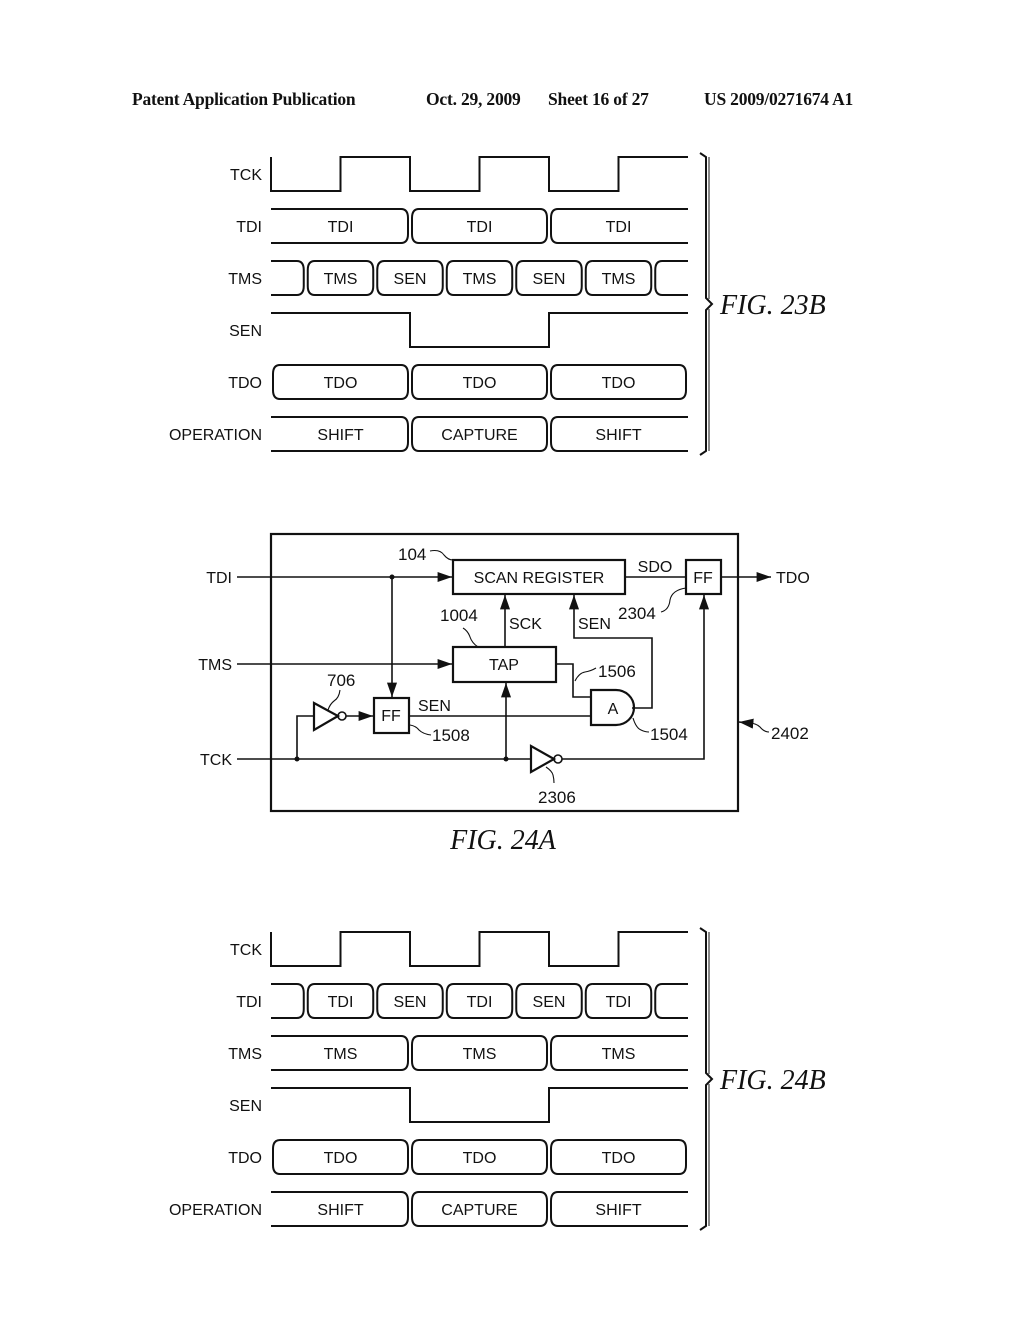 The width and height of the screenshot is (1024, 1320). I want to click on cell-tdi-0: TDI, so click(341, 1002).